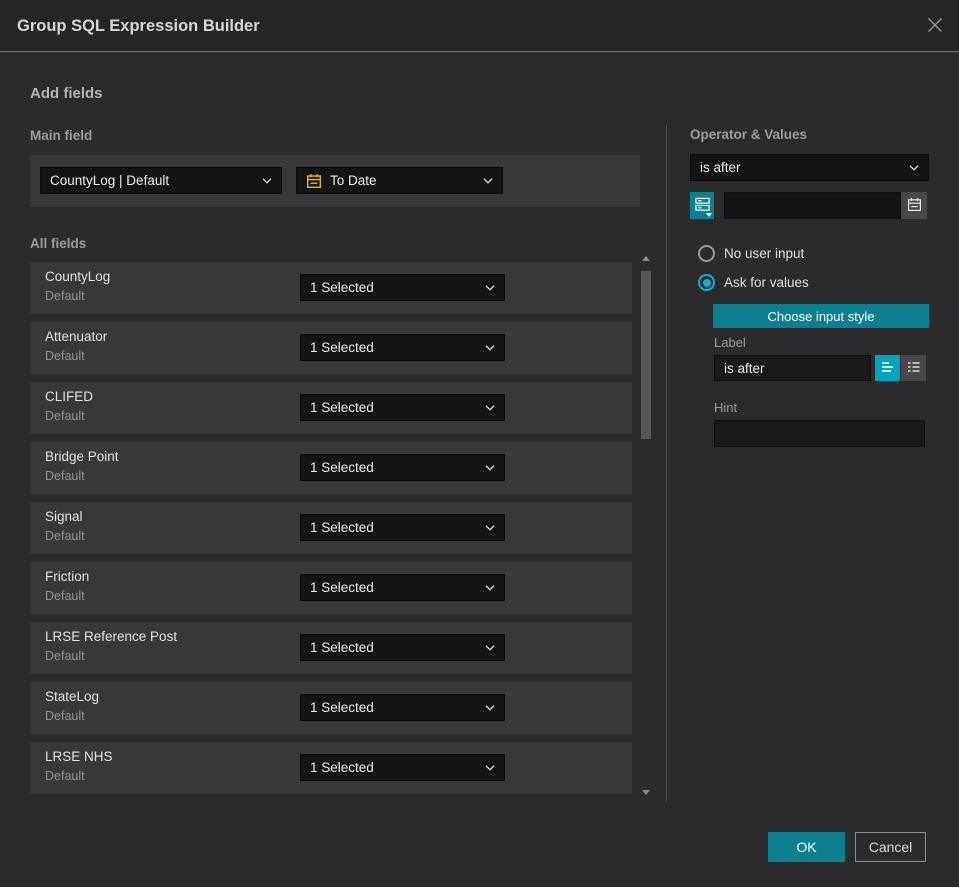 The width and height of the screenshot is (959, 887). I want to click on field-type-select: To Date, so click(399, 180).